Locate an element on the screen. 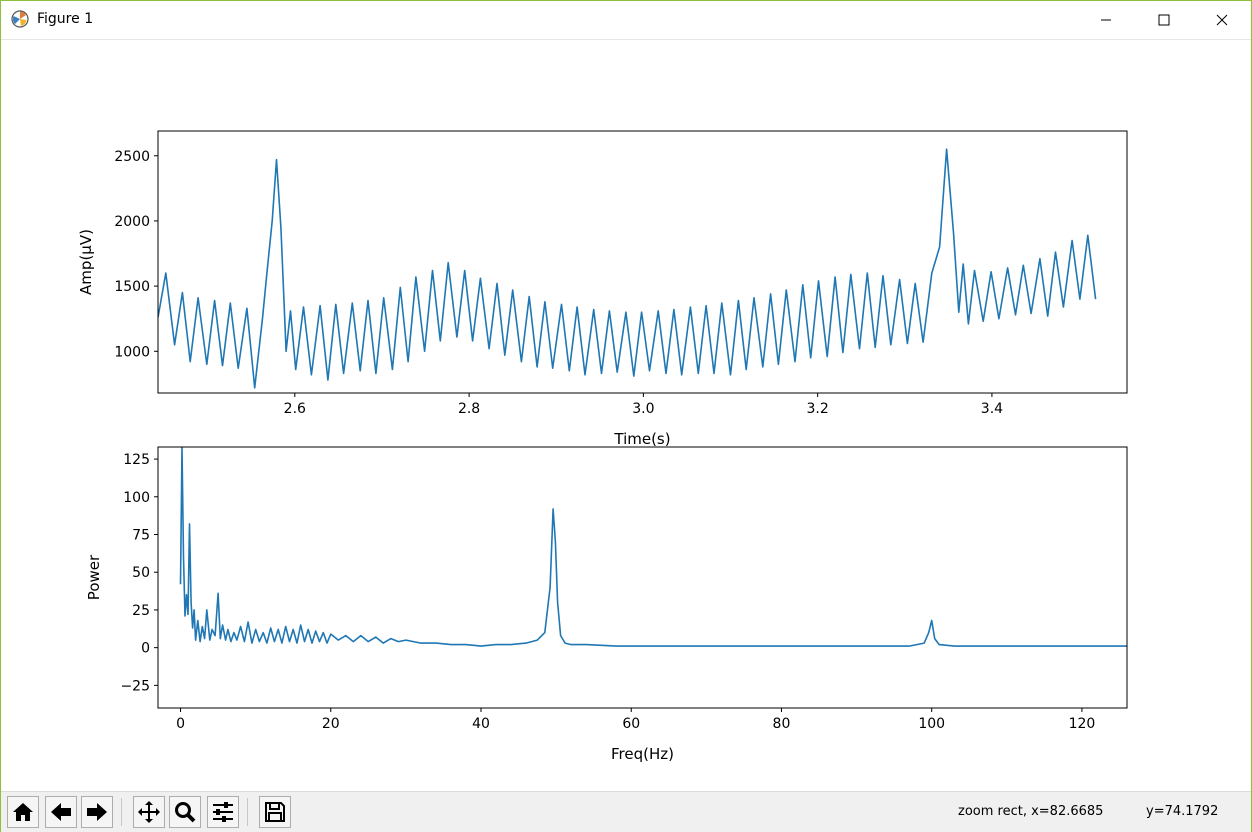 This screenshot has width=1252, height=832. x-tick-label: 3.2 is located at coordinates (818, 409).